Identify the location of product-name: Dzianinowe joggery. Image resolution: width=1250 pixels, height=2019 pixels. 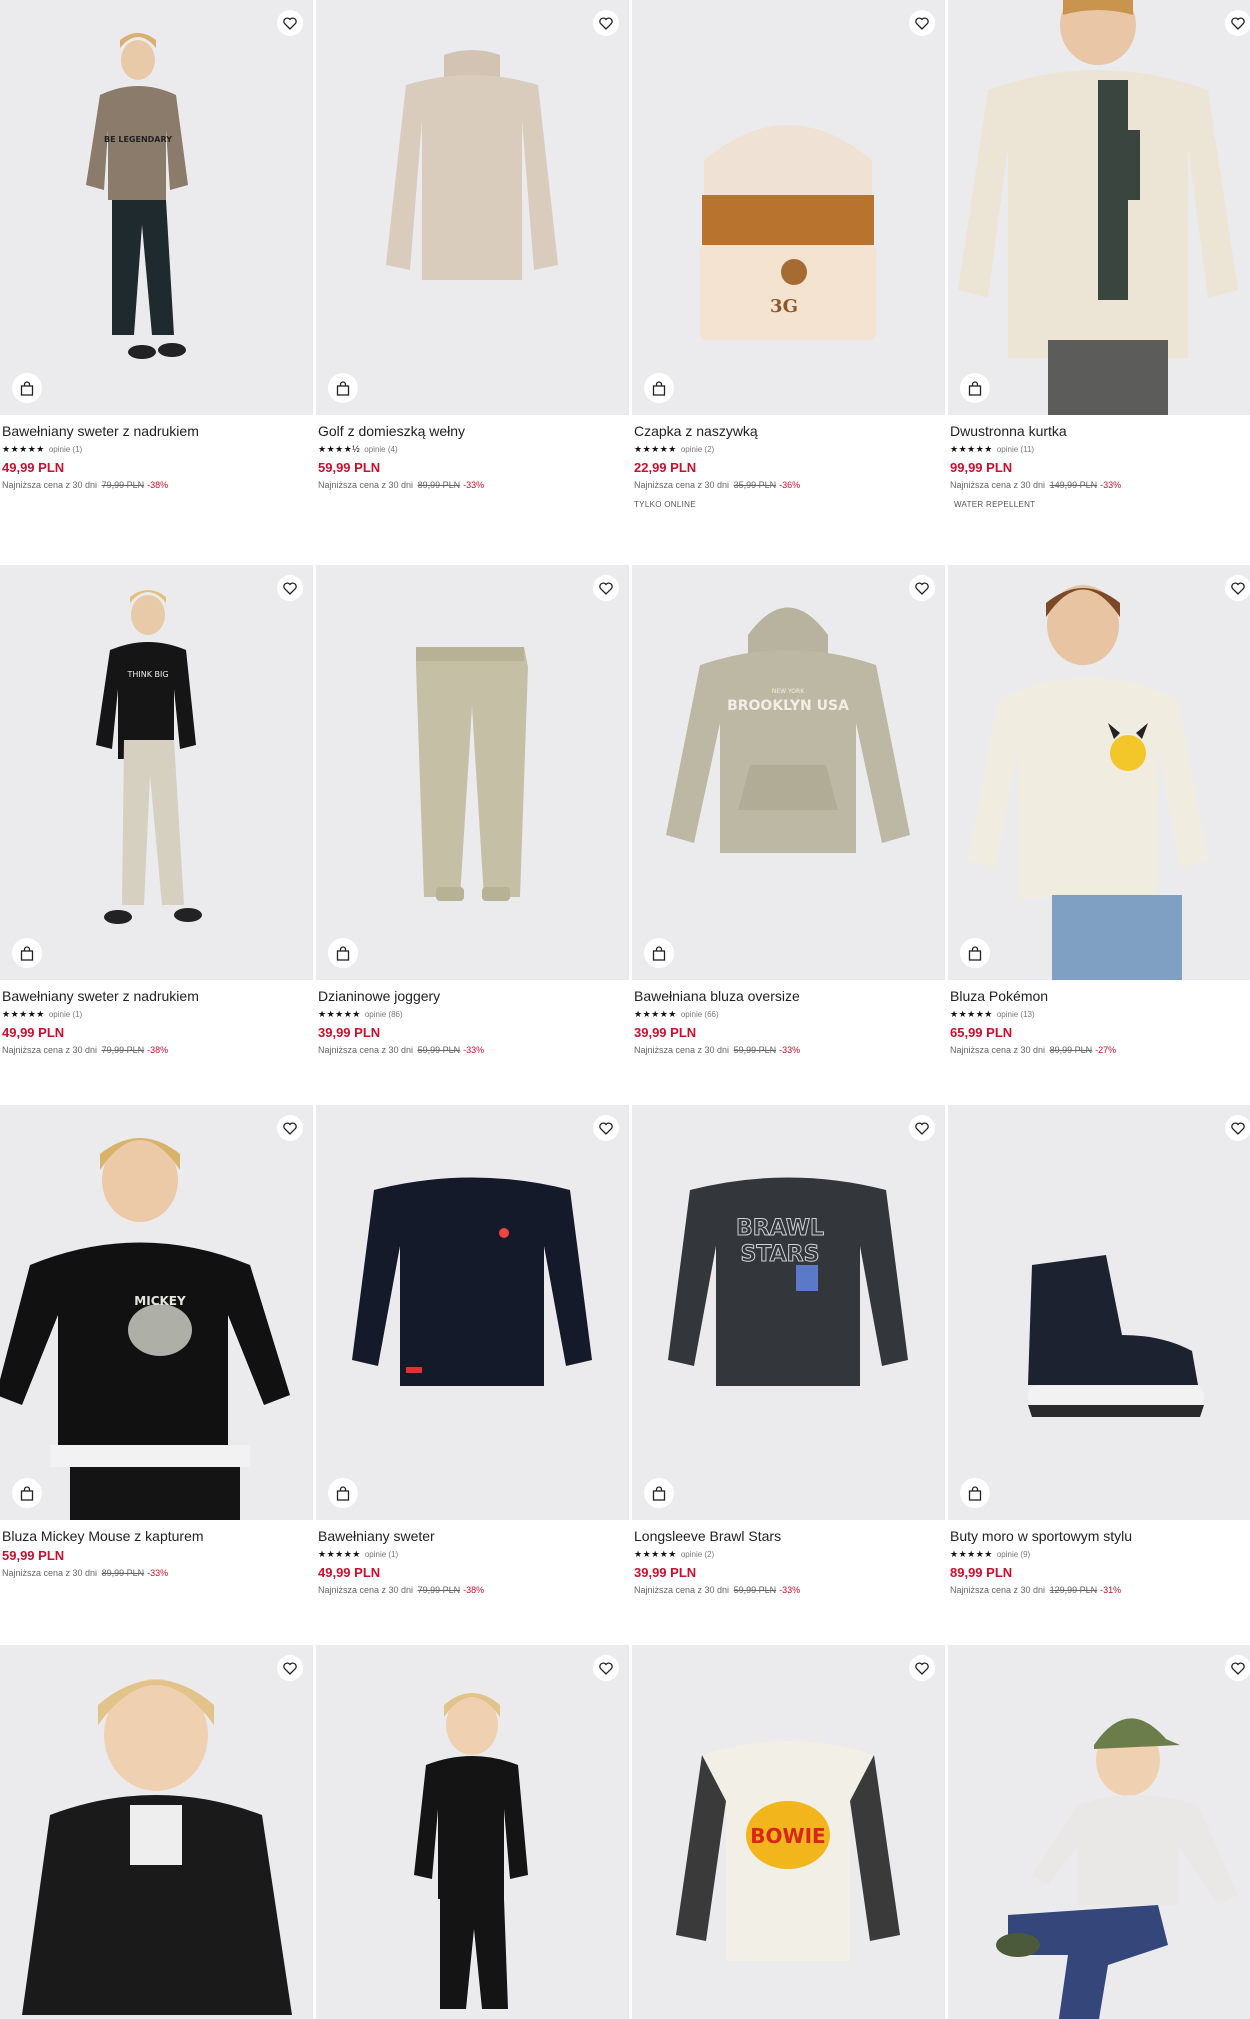
(472, 996).